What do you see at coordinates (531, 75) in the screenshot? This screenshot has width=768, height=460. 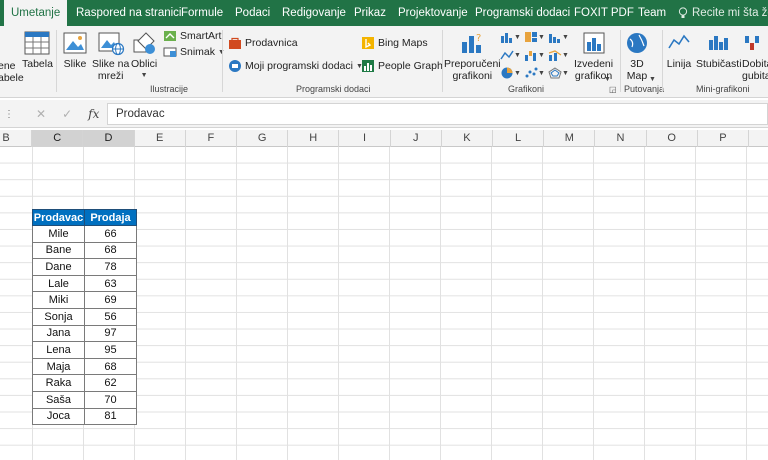 I see `scatter-chart-icon` at bounding box center [531, 75].